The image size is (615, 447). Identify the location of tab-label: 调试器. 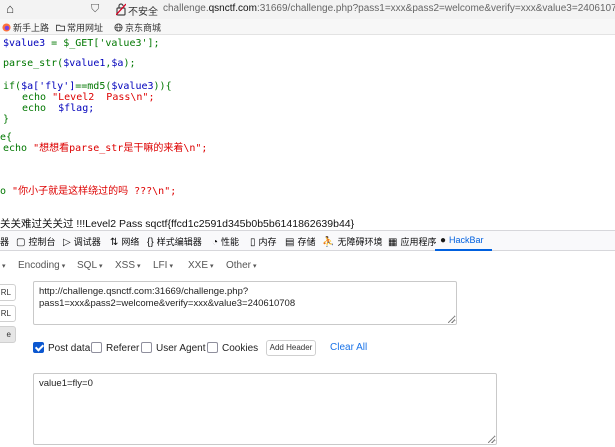
(87, 242).